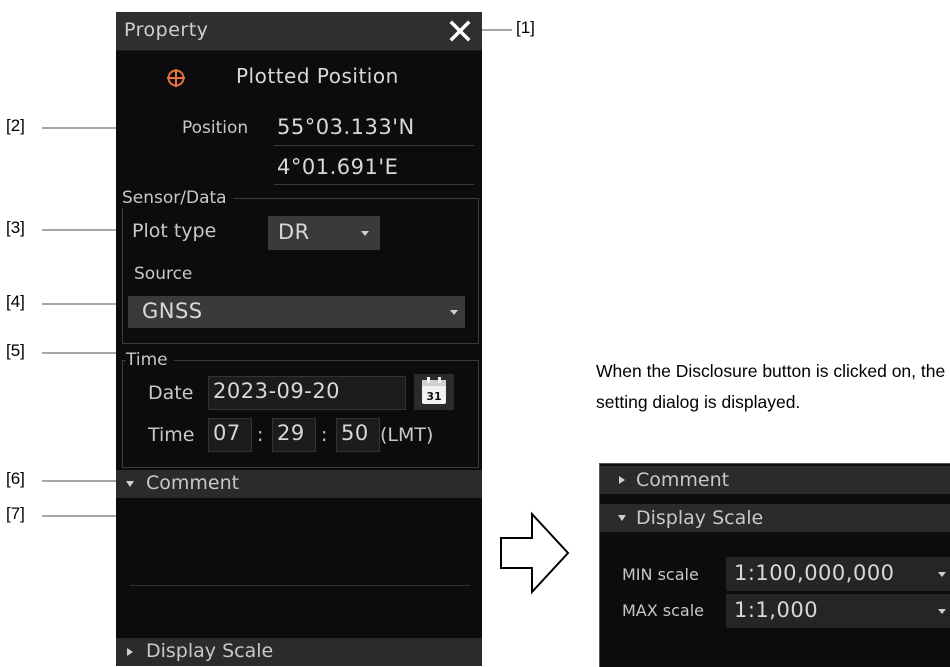 The image size is (950, 667). Describe the element at coordinates (776, 610) in the screenshot. I see `max-scale-value: 1:1,000` at that location.